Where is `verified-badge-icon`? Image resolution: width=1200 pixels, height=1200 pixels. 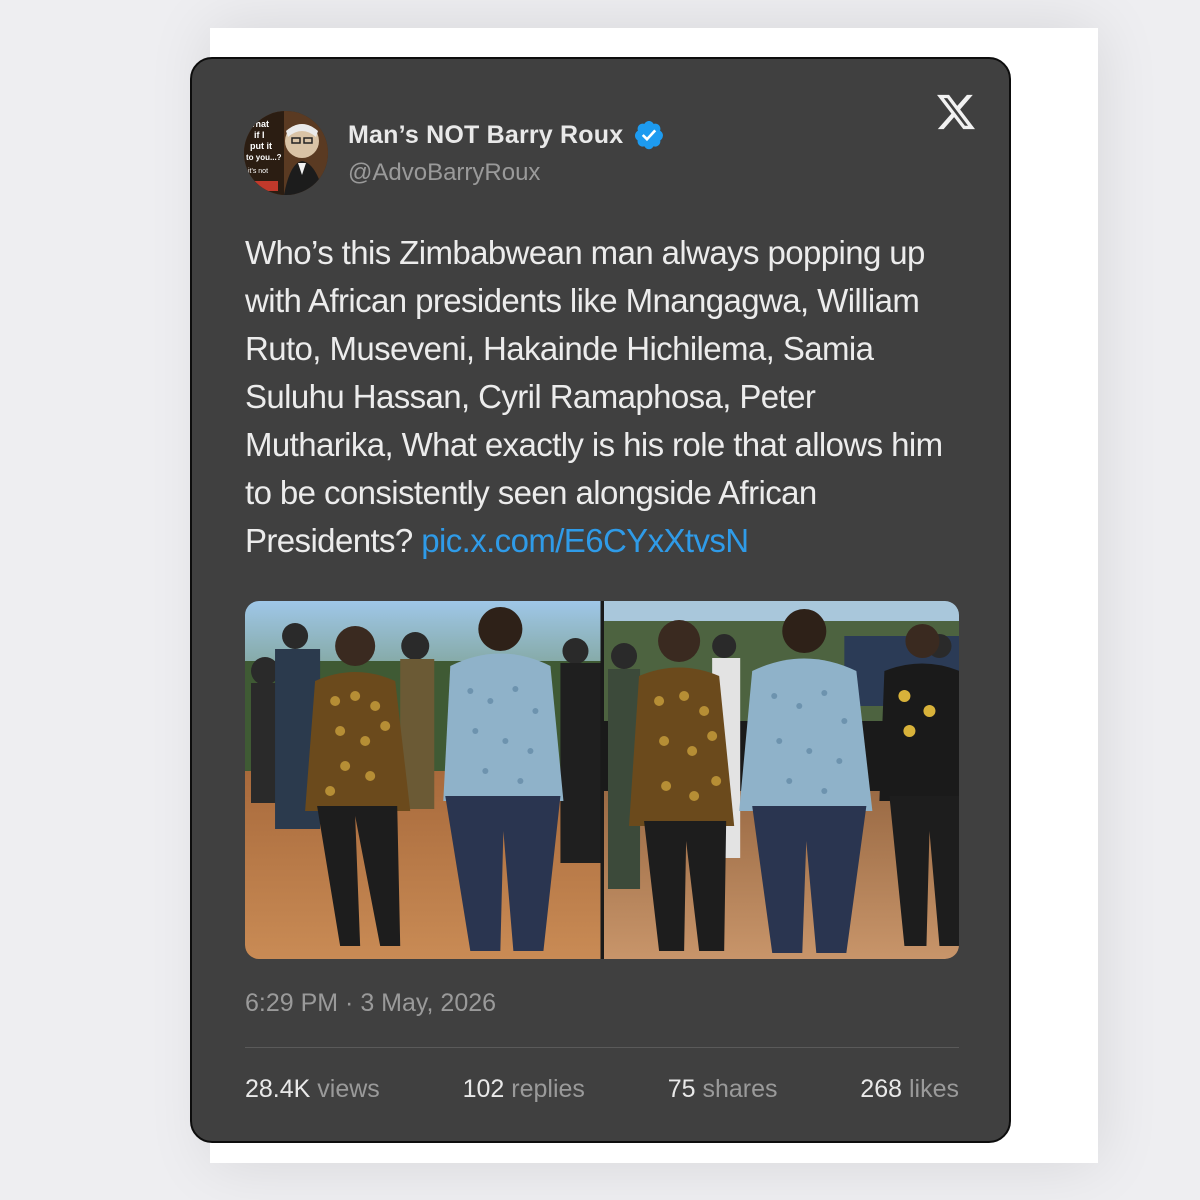 verified-badge-icon is located at coordinates (649, 135).